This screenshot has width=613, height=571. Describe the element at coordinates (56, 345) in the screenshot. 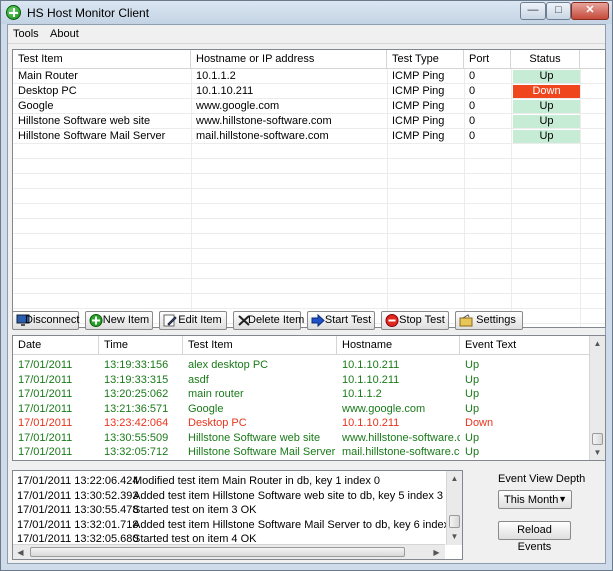

I see `column-header-date: Date` at that location.